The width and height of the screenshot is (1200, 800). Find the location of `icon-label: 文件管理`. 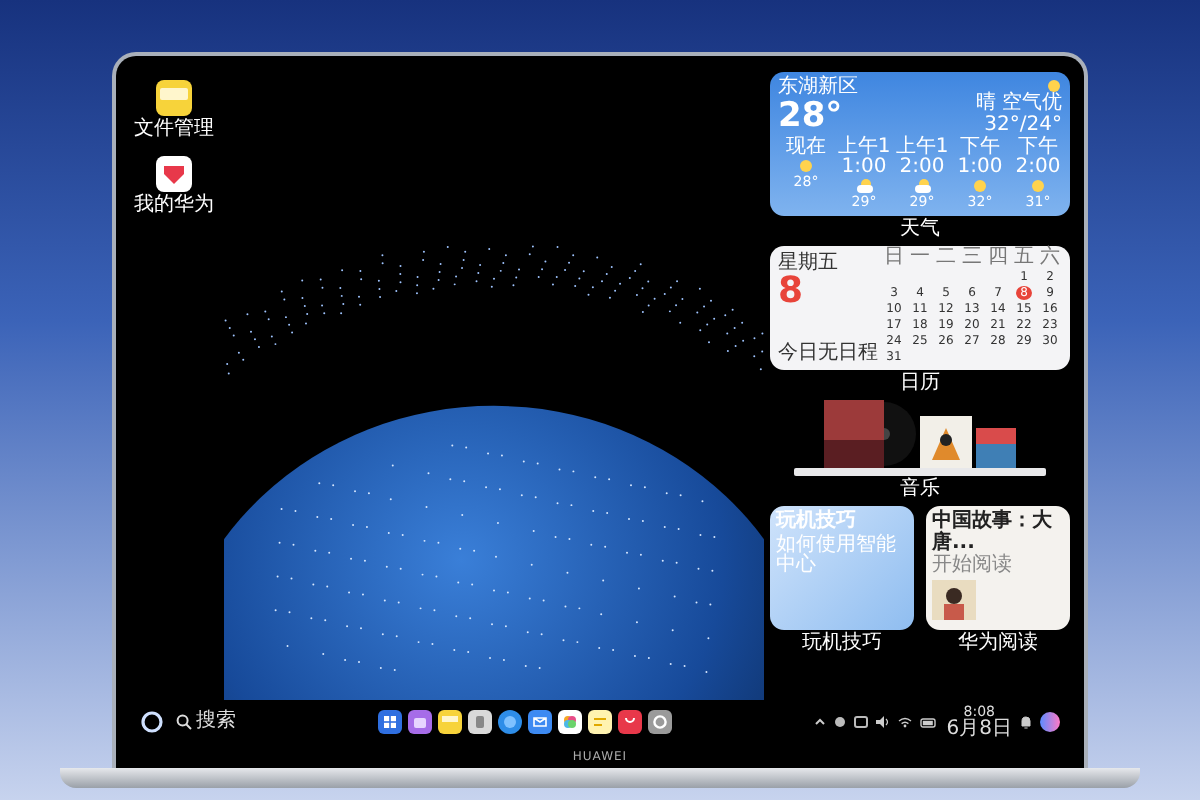

icon-label: 文件管理 is located at coordinates (174, 130).